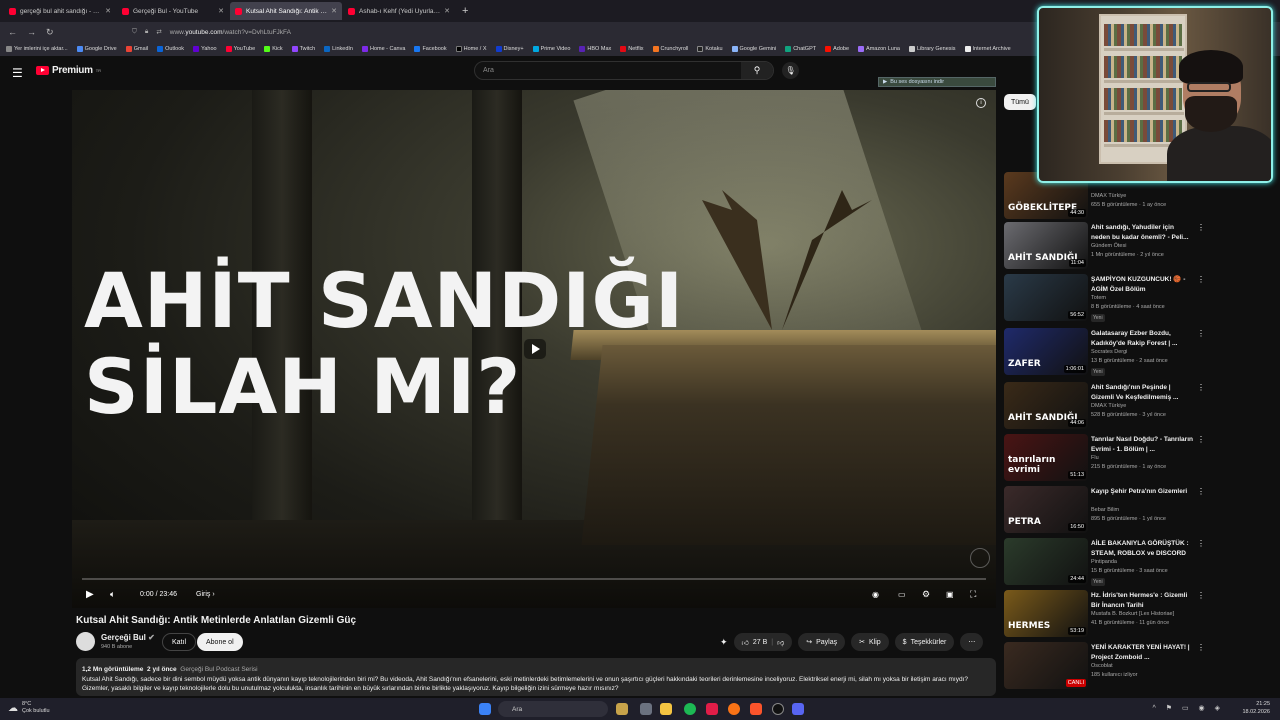 Image resolution: width=1280 pixels, height=720 pixels. What do you see at coordinates (273, 49) in the screenshot?
I see `bookmark: Kick` at bounding box center [273, 49].